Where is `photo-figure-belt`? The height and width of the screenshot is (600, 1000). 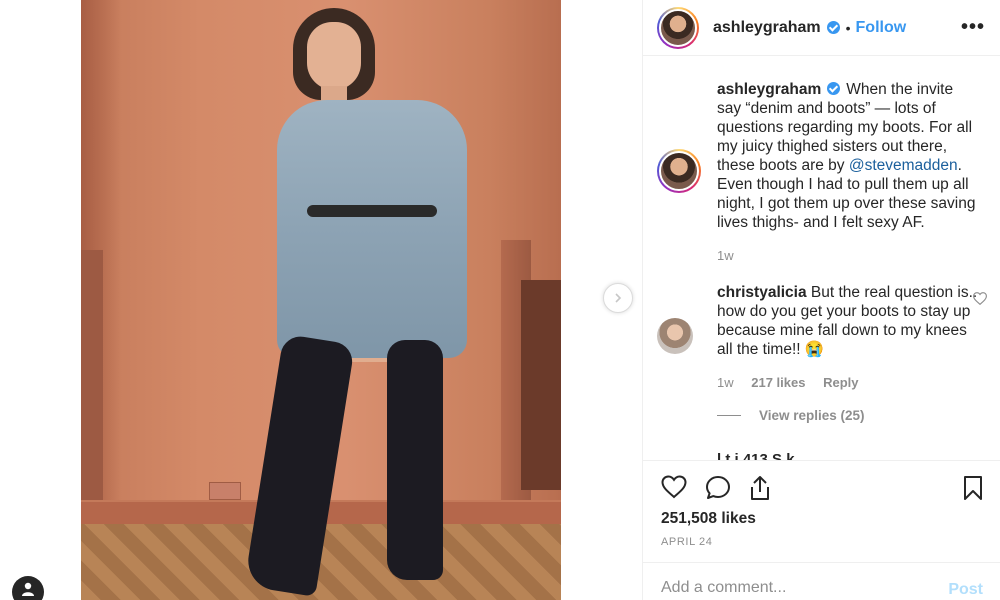 photo-figure-belt is located at coordinates (372, 211).